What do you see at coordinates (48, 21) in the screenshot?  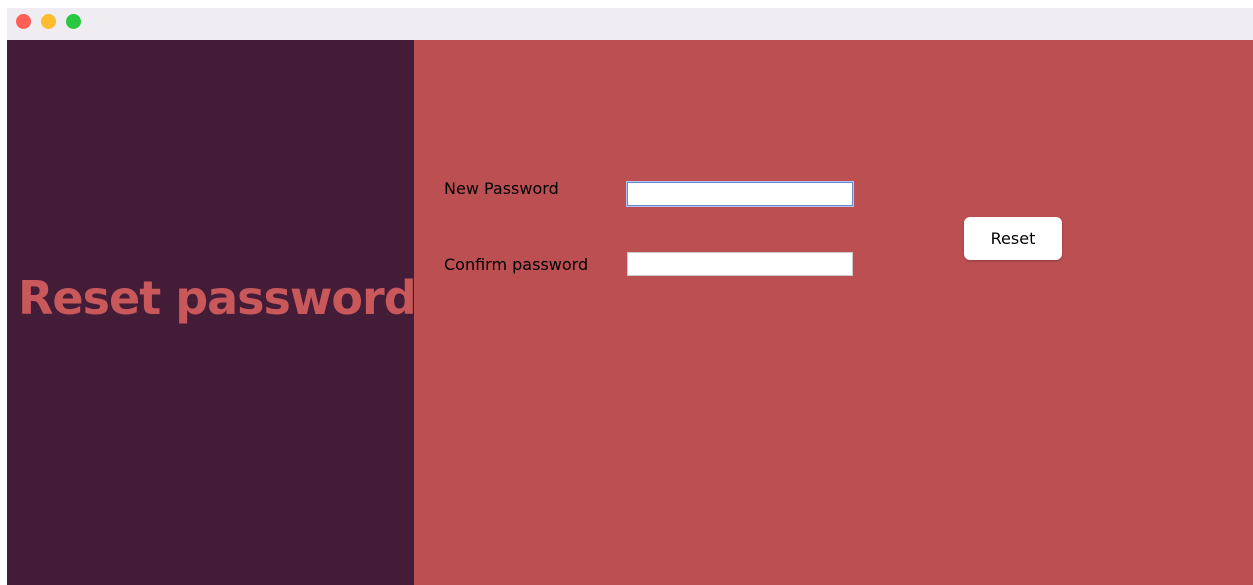 I see `minimize-window-icon` at bounding box center [48, 21].